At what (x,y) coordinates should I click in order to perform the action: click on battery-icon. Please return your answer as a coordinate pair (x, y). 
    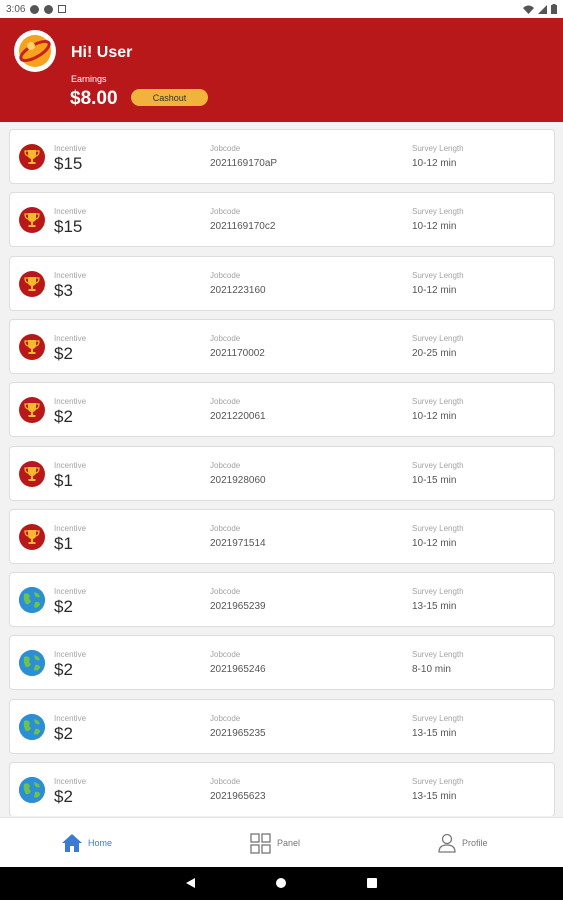
    Looking at the image, I should click on (554, 9).